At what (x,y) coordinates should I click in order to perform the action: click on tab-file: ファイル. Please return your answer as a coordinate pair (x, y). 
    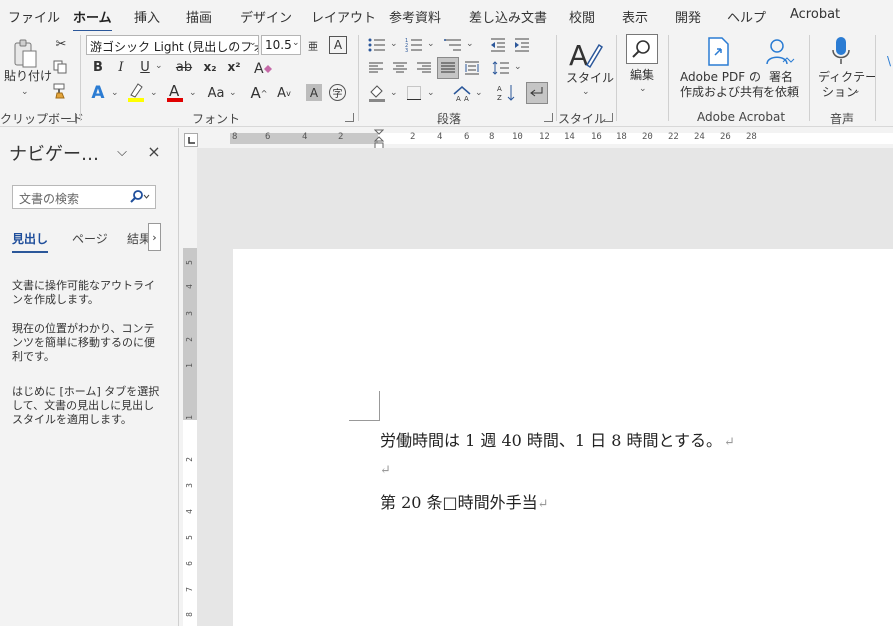
    Looking at the image, I should click on (34, 16).